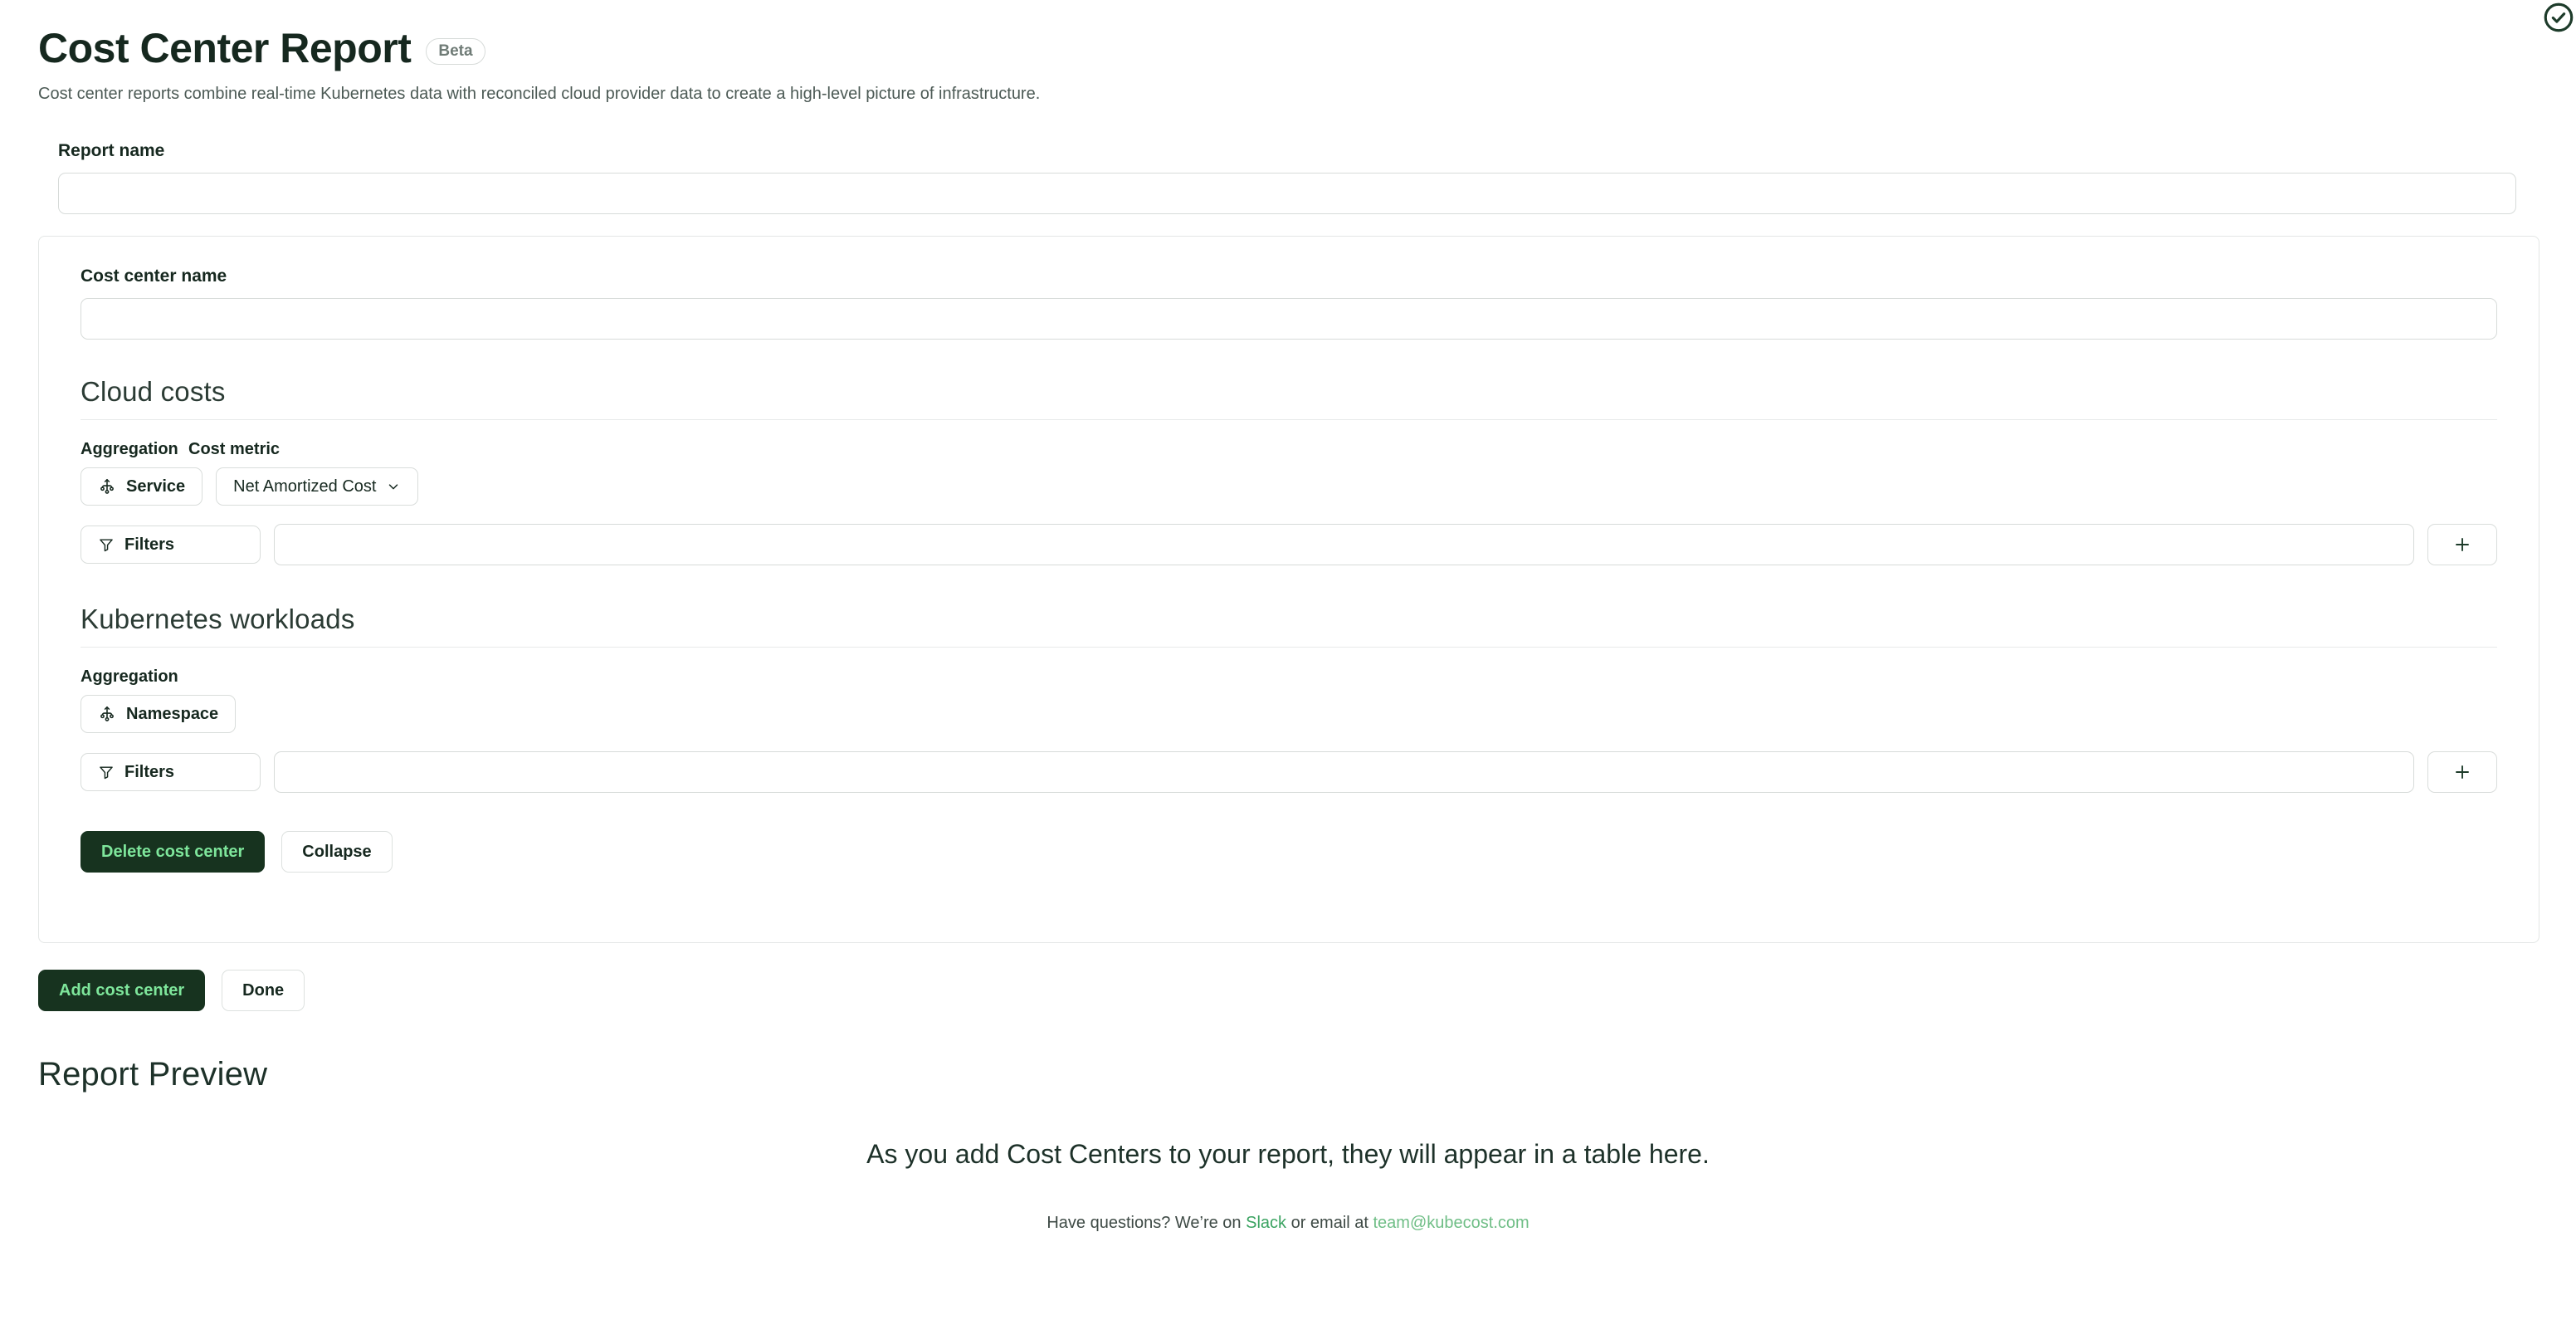 This screenshot has width=2576, height=1320. I want to click on bottom-actions: Add cost center Done, so click(172, 991).